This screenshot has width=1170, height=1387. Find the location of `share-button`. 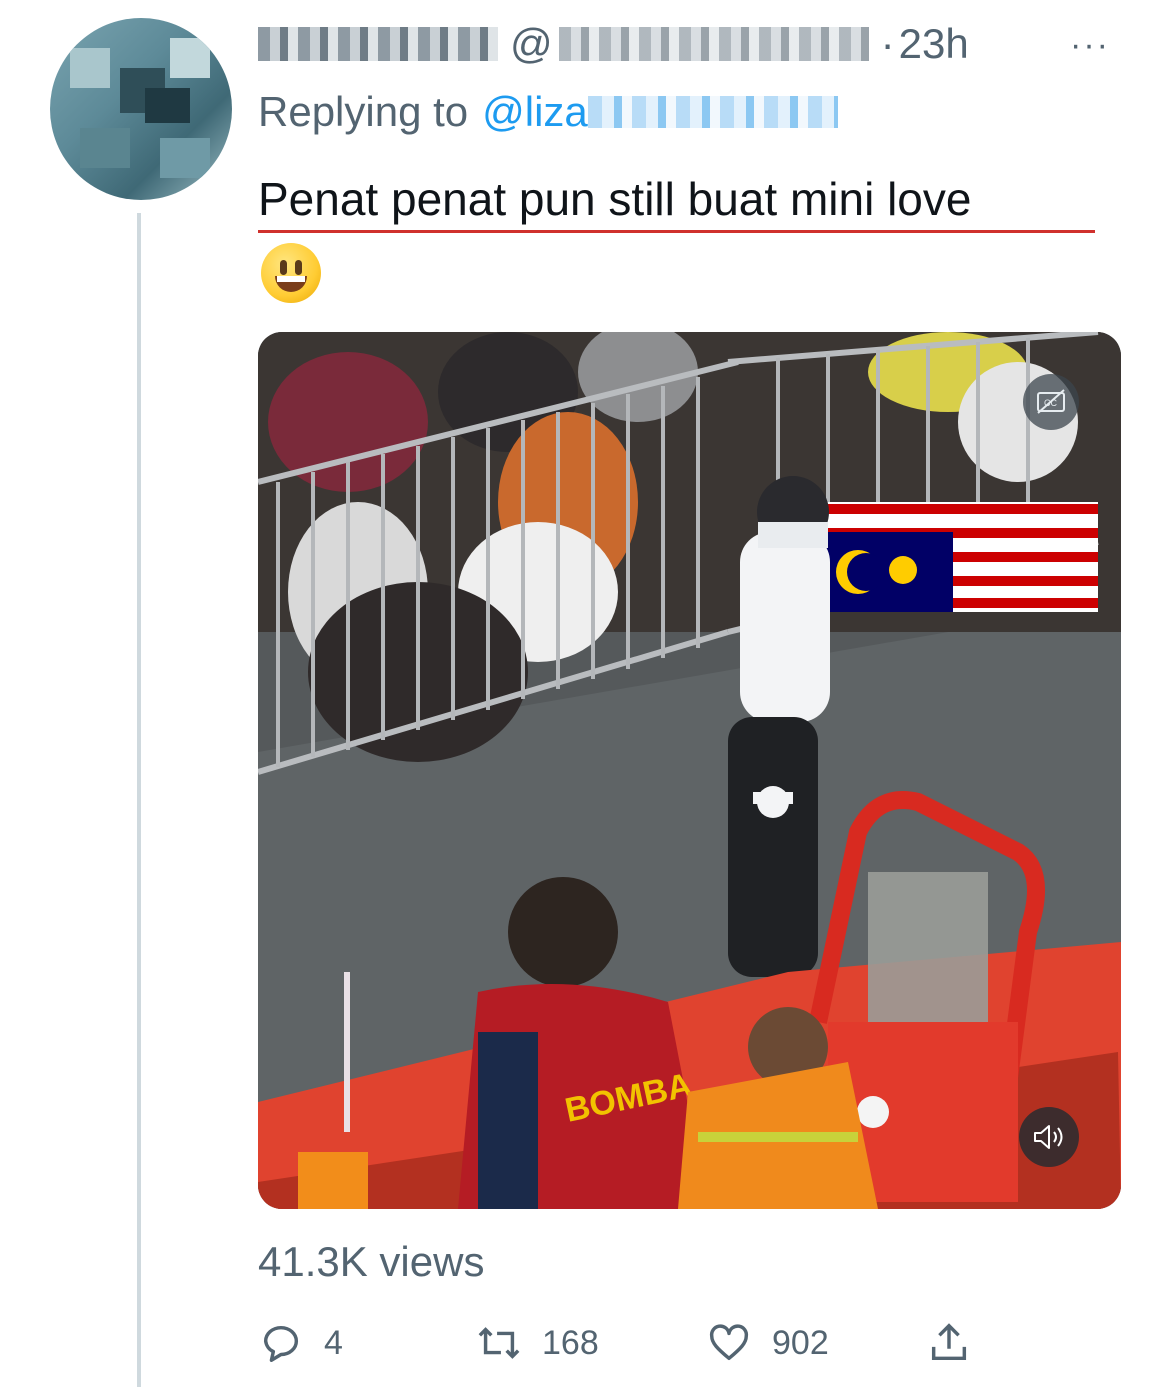

share-button is located at coordinates (949, 1343).